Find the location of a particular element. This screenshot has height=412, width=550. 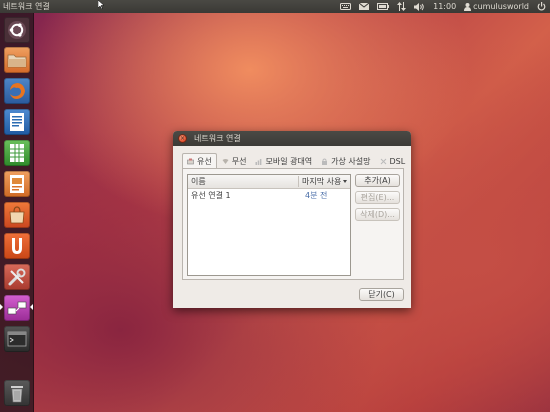

launcher is located at coordinates (17, 212).